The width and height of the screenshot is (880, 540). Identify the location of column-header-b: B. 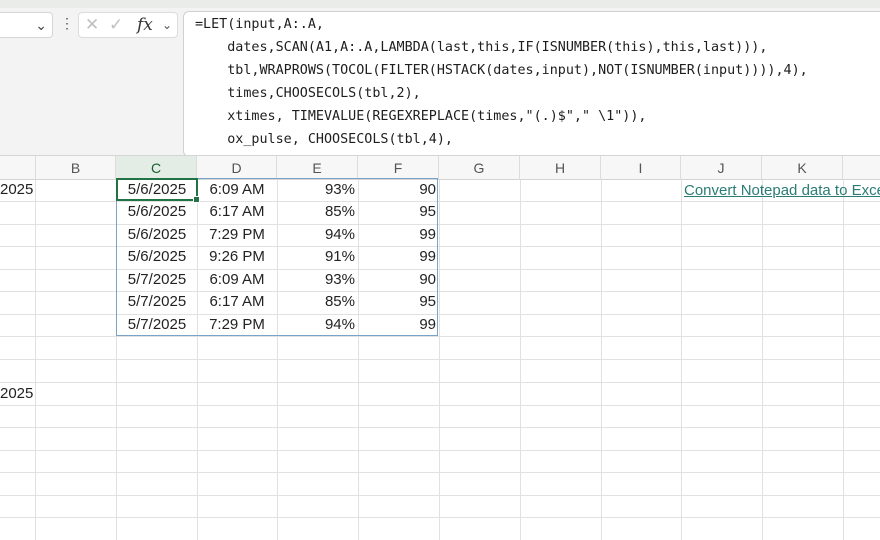
(76, 168).